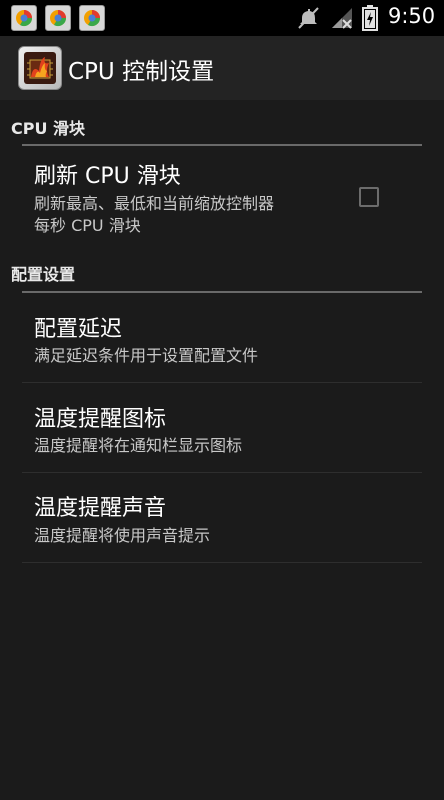 The image size is (444, 800). Describe the element at coordinates (370, 18) in the screenshot. I see `battery-icon` at that location.